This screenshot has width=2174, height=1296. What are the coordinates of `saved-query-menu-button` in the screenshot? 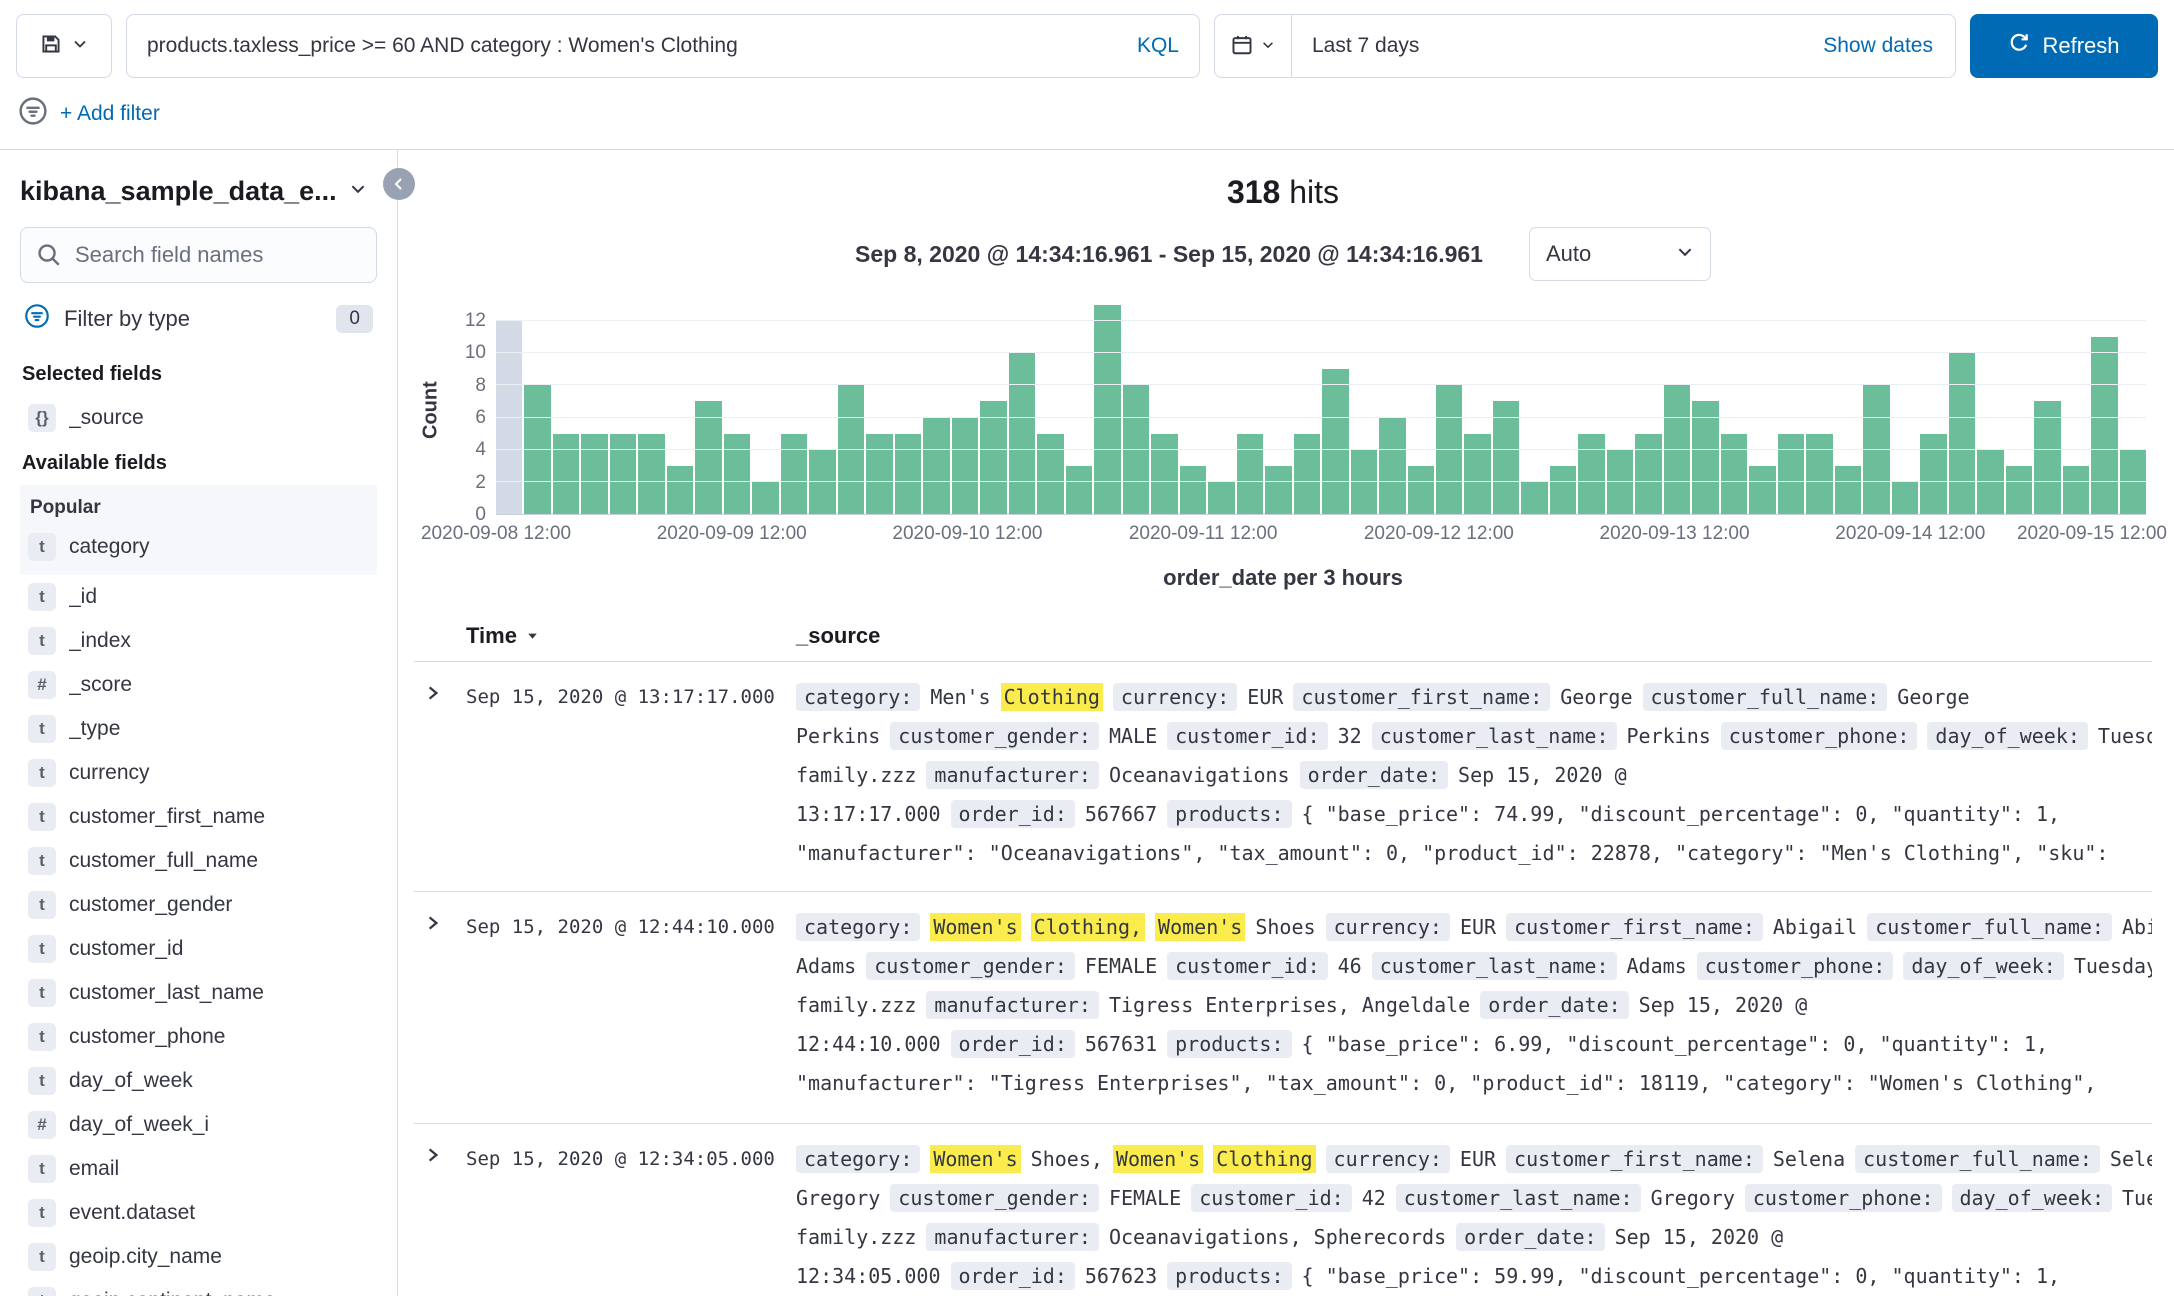 It's located at (64, 46).